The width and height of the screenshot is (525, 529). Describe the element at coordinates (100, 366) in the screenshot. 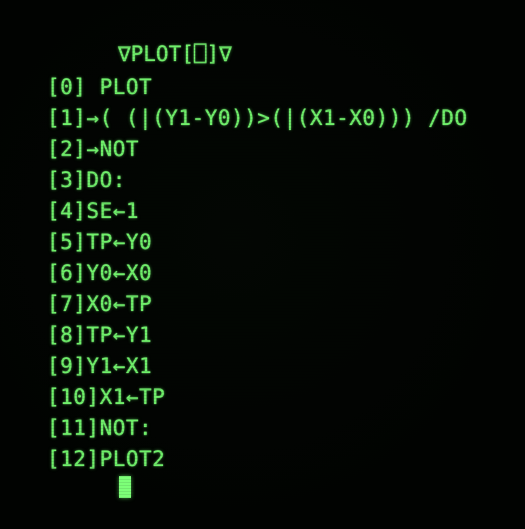

I see `code-line-9: [9]Y1←X1` at that location.